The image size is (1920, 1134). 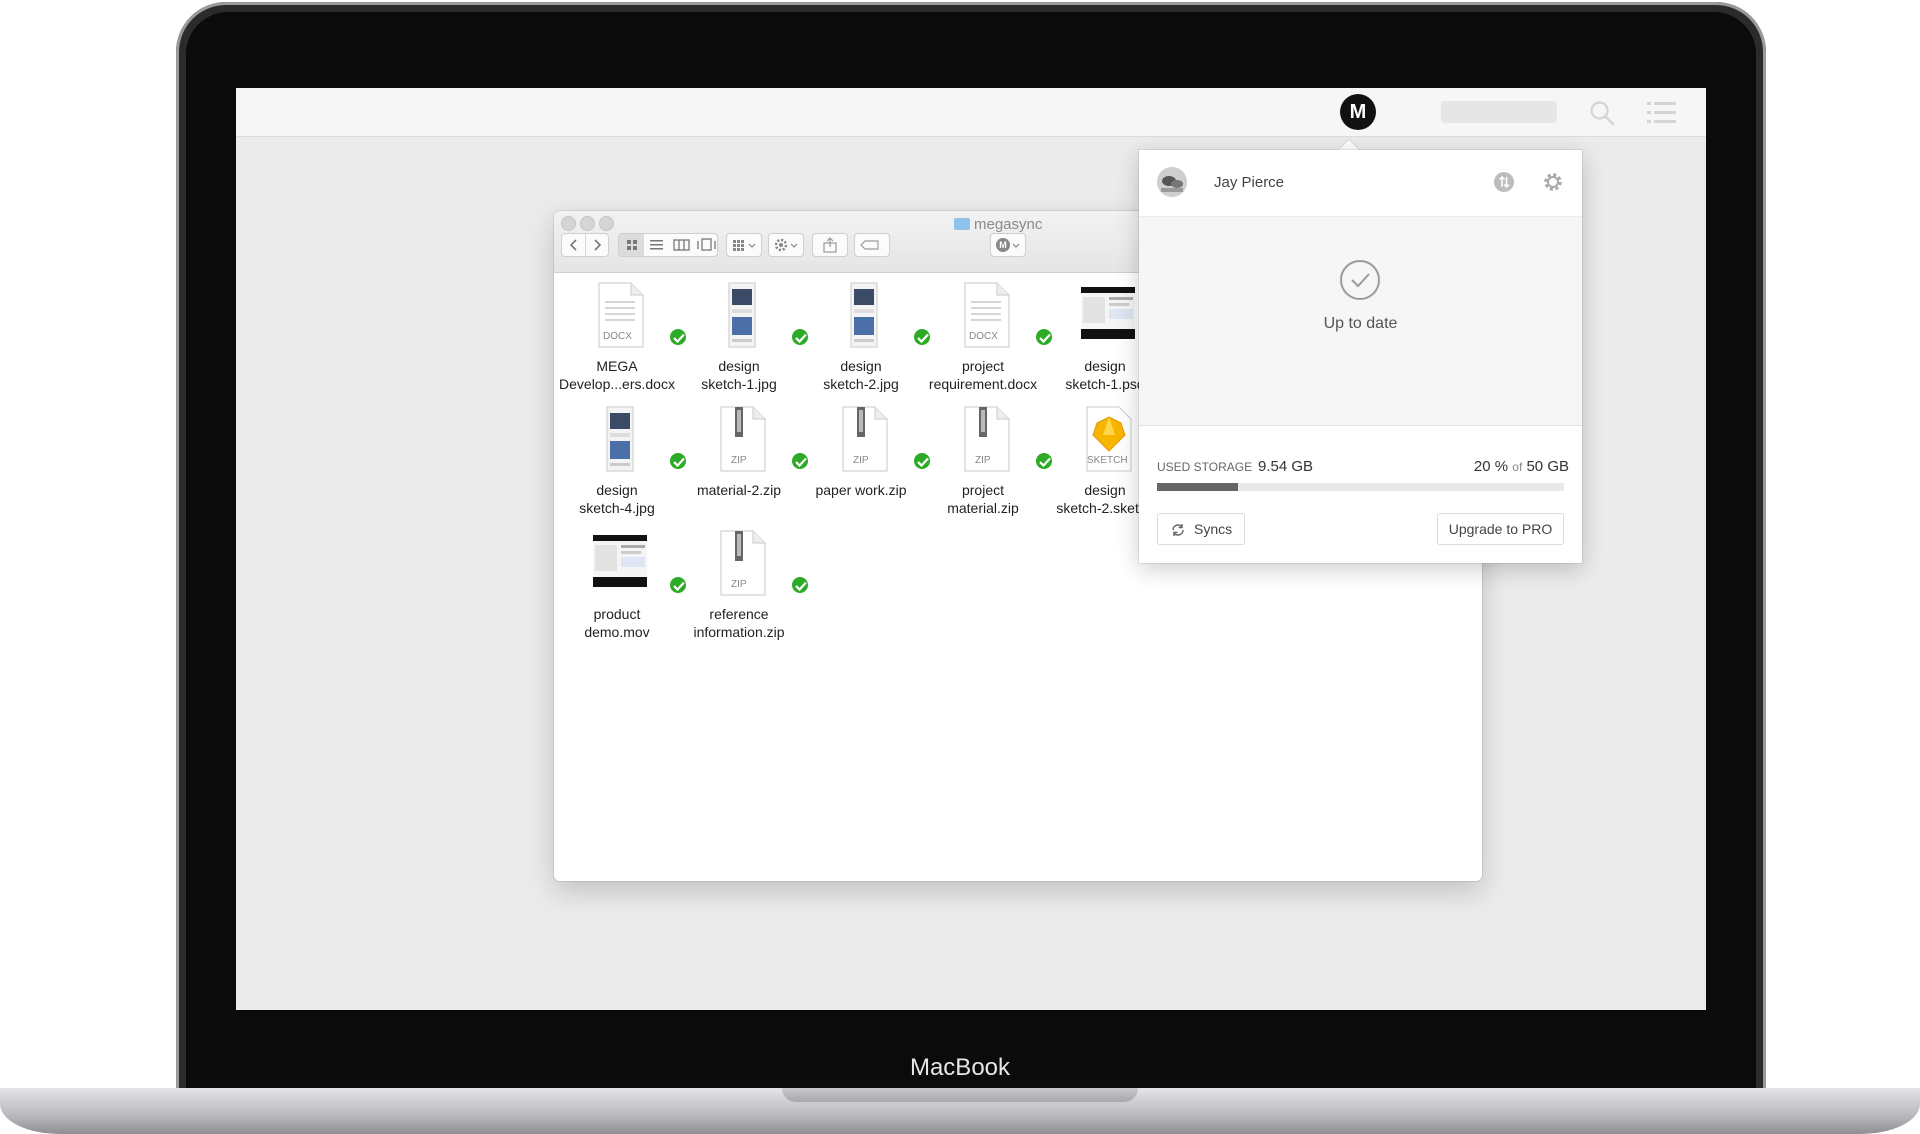 I want to click on view-switcher, so click(x=668, y=245).